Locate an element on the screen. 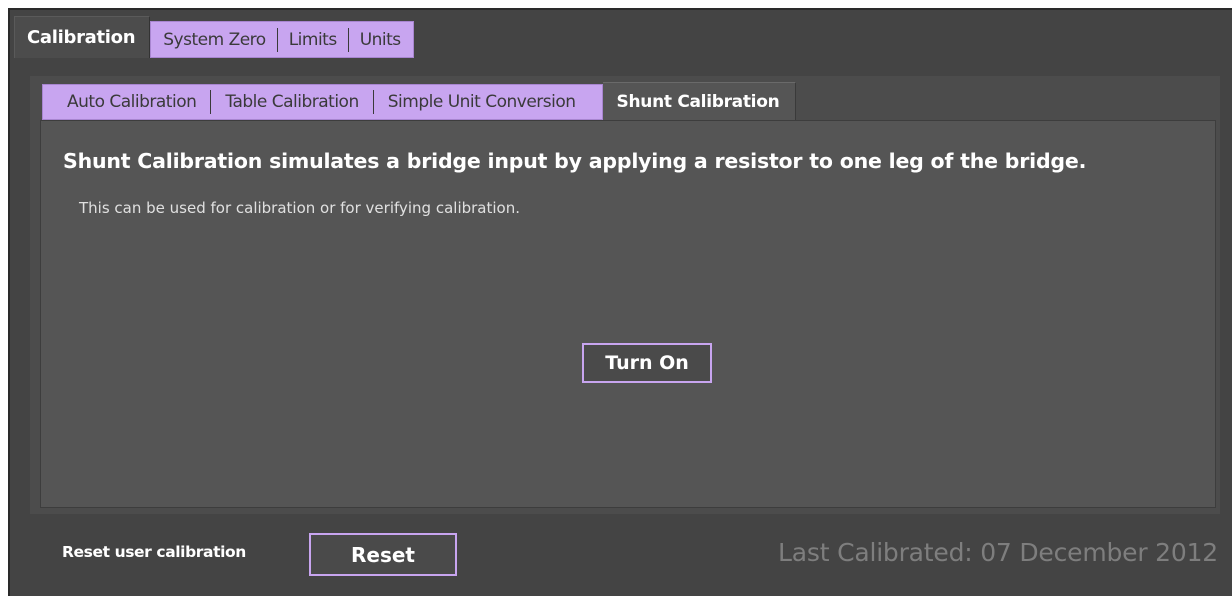 The height and width of the screenshot is (596, 1232). tab-system-zero: System Zero is located at coordinates (214, 40).